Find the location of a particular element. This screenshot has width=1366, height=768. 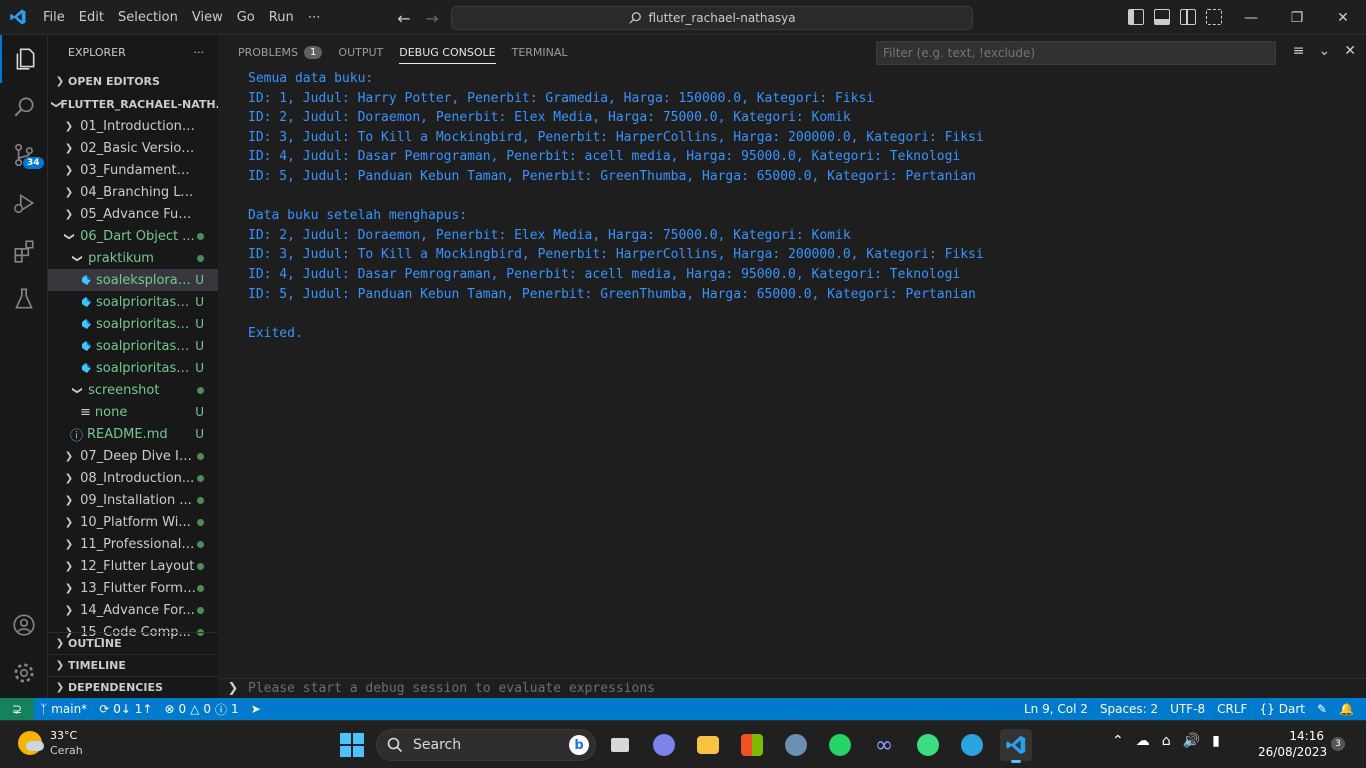

infinity-app-icon: ∞ is located at coordinates (884, 745).